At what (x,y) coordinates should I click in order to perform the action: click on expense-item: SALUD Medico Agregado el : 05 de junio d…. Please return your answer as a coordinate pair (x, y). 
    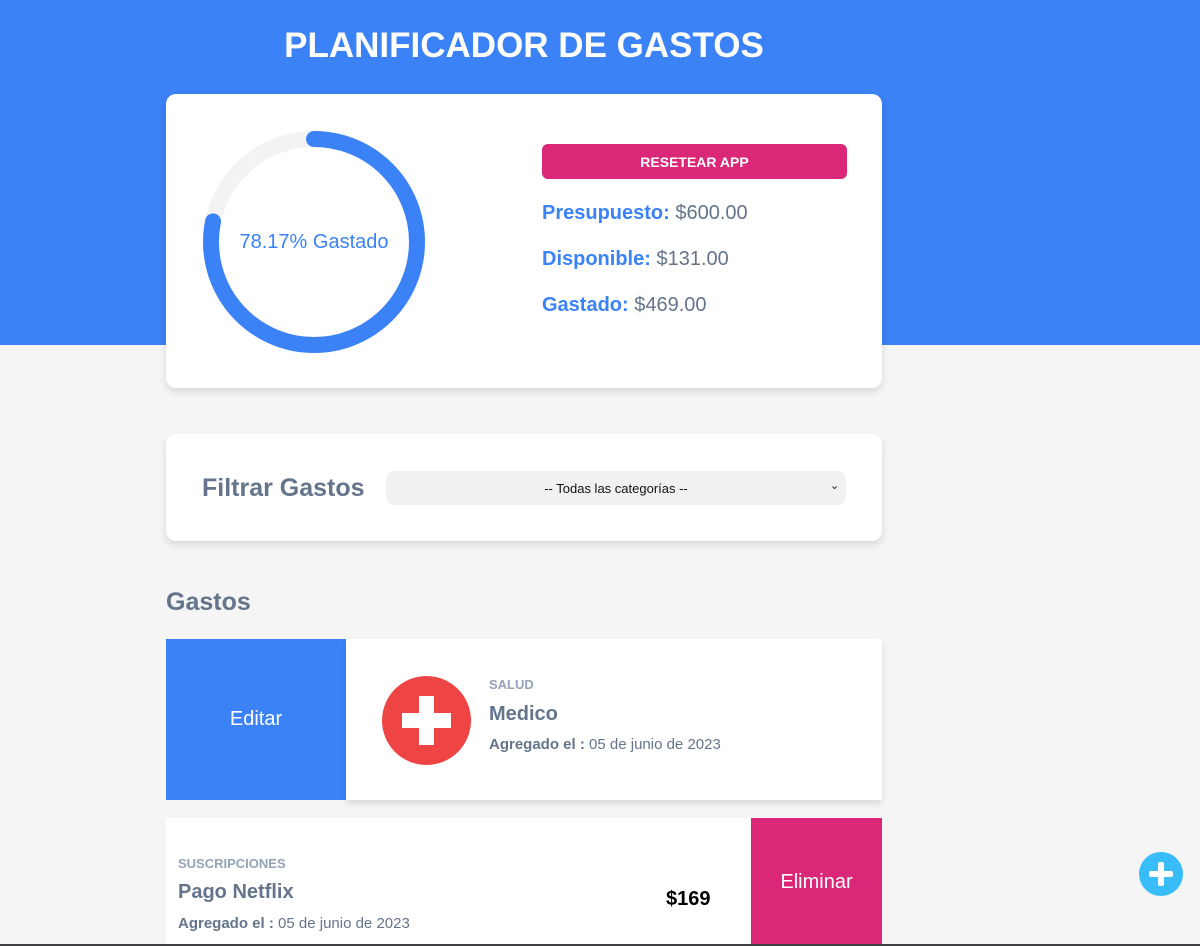
    Looking at the image, I should click on (614, 719).